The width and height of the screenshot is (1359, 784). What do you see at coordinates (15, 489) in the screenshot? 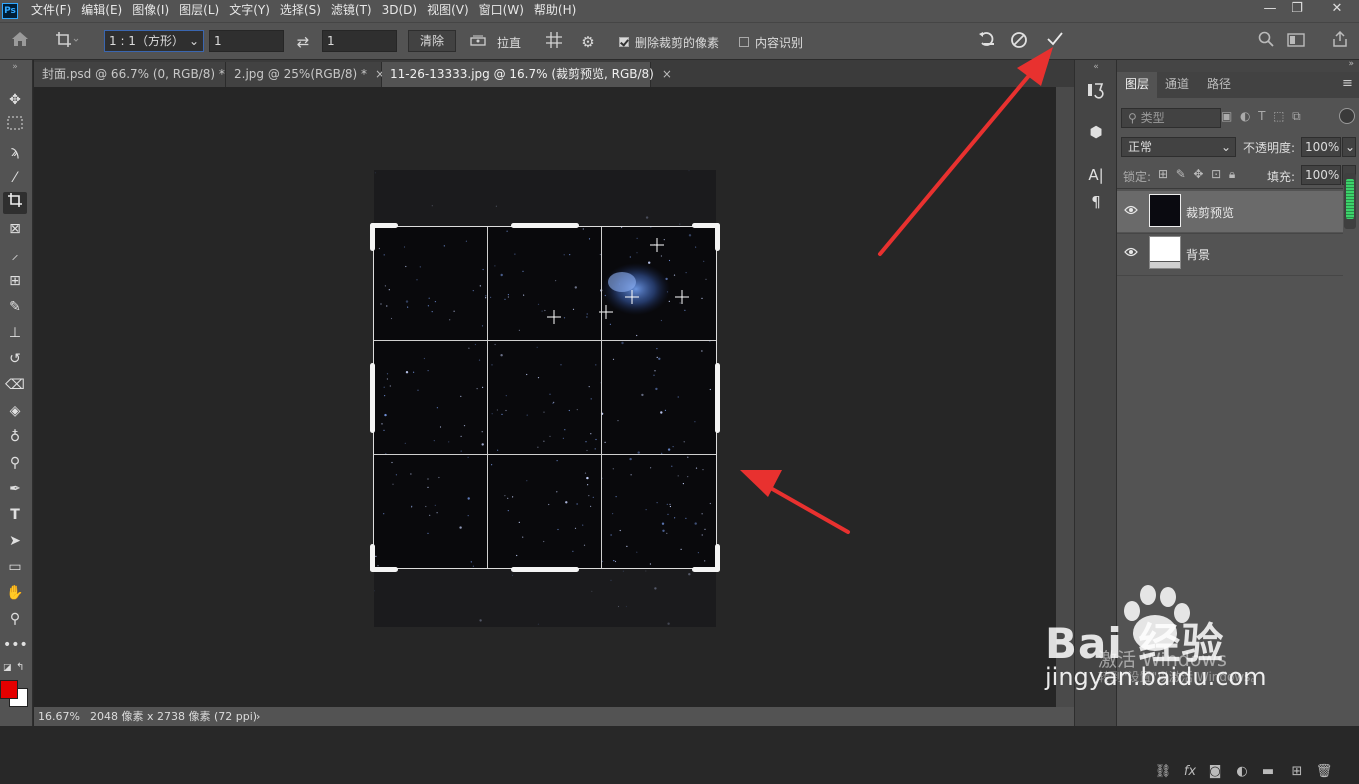
I see `pen-tool-icon: ✒` at bounding box center [15, 489].